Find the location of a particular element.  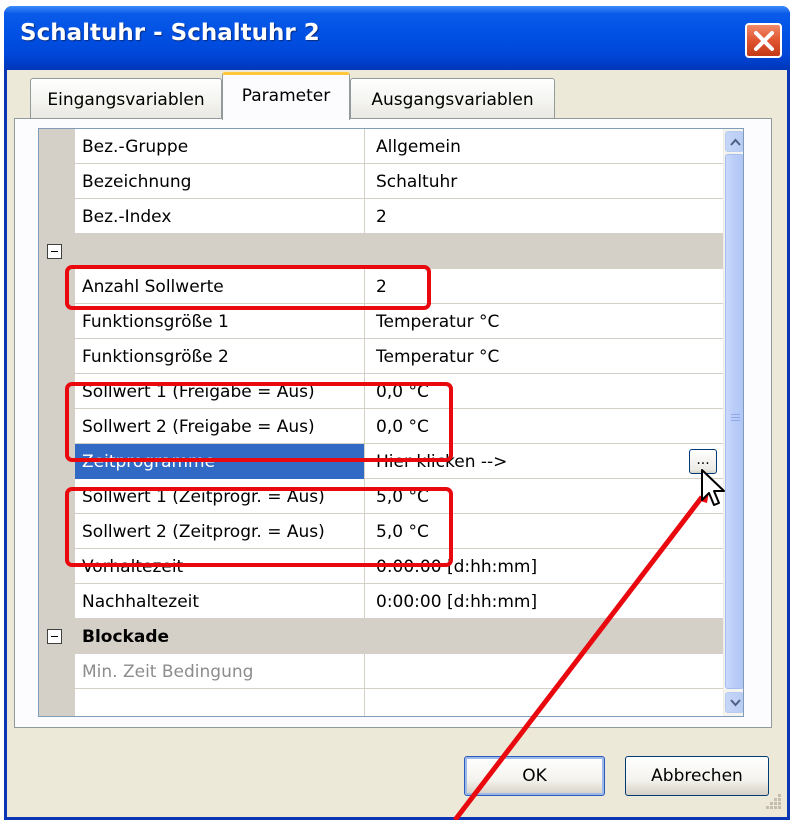

mouse-pointer-icon is located at coordinates (713, 487).